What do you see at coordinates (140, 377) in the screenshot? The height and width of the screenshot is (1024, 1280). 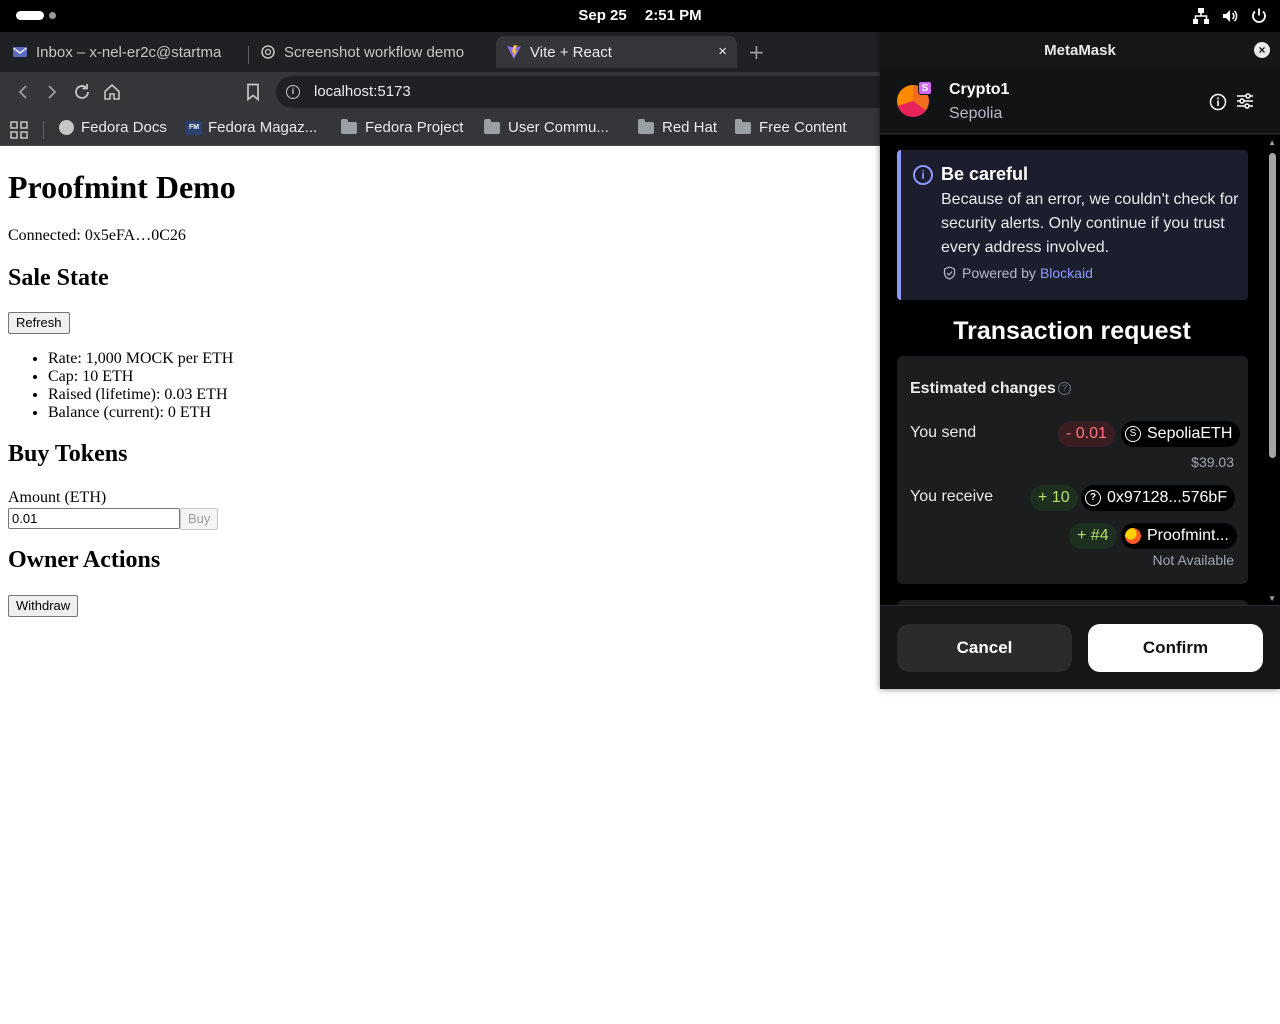 I see `stat-cap: Cap: 10 ETH` at bounding box center [140, 377].